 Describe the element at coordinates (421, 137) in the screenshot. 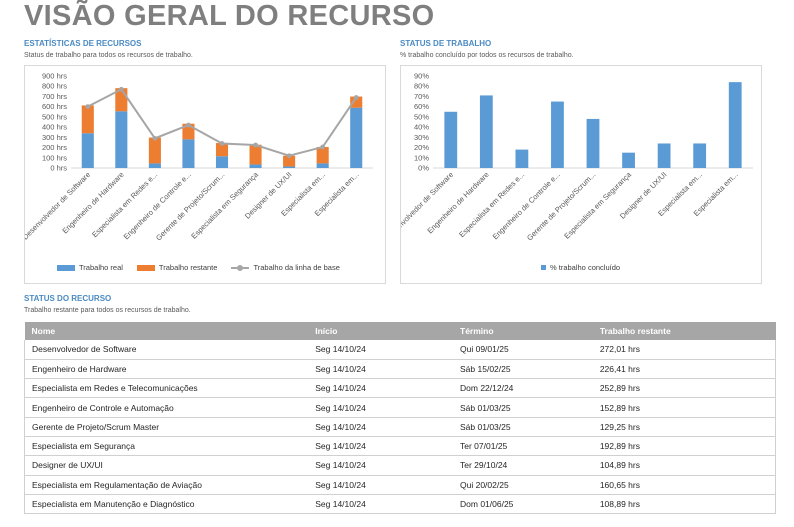

I see `y-tick-label: 30%` at that location.